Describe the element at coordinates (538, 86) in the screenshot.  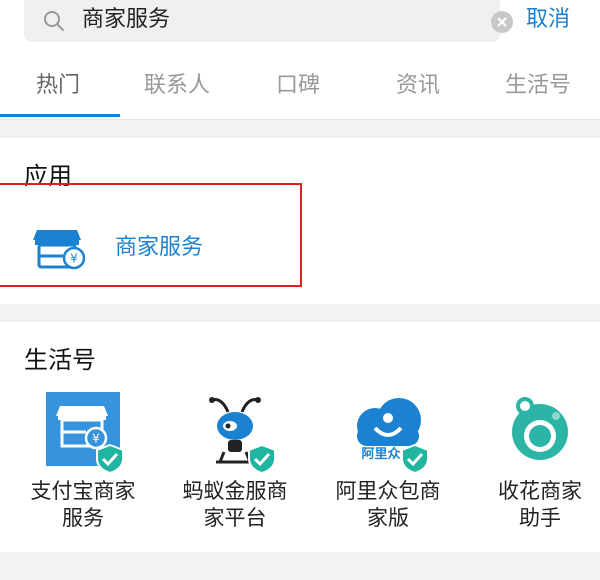
I see `tab-life-accounts: 生活号` at that location.